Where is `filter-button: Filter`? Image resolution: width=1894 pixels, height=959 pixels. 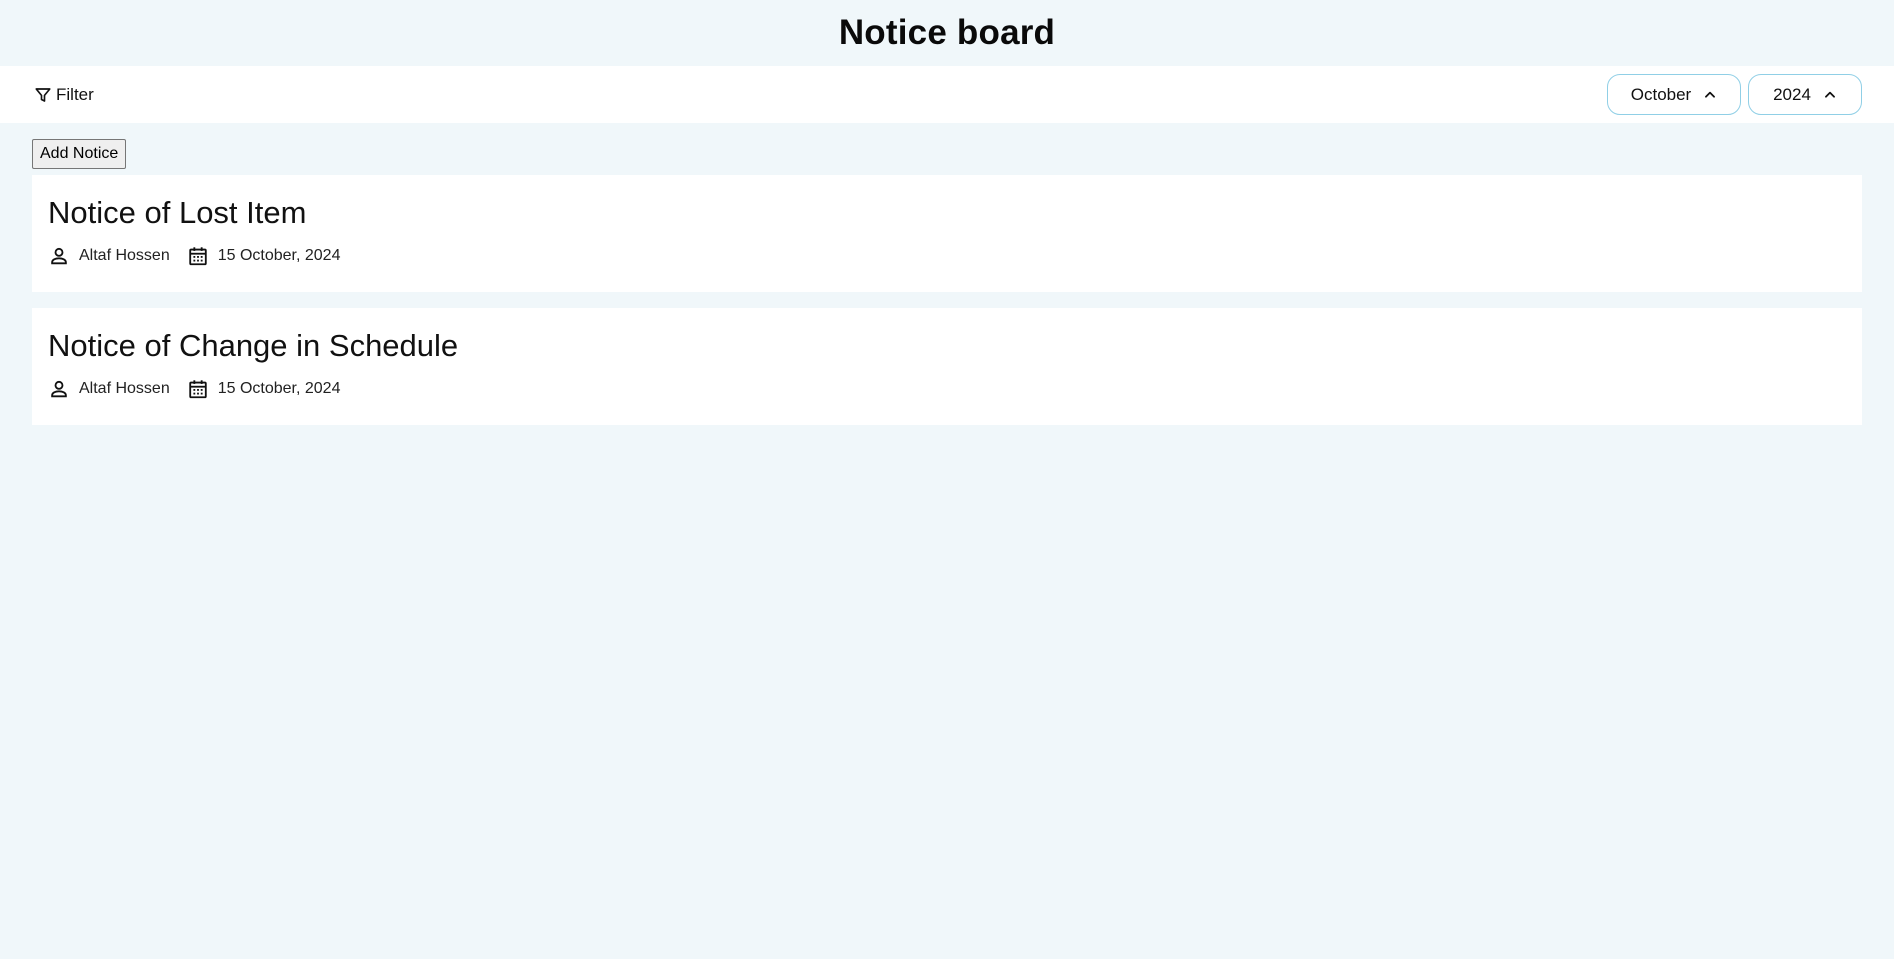
filter-button: Filter is located at coordinates (64, 95).